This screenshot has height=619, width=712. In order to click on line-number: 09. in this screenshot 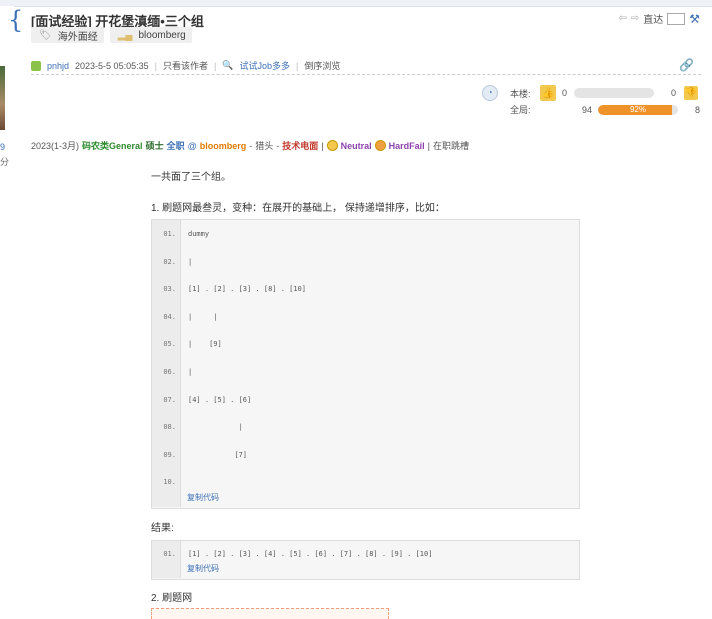, I will do `click(169, 454)`.